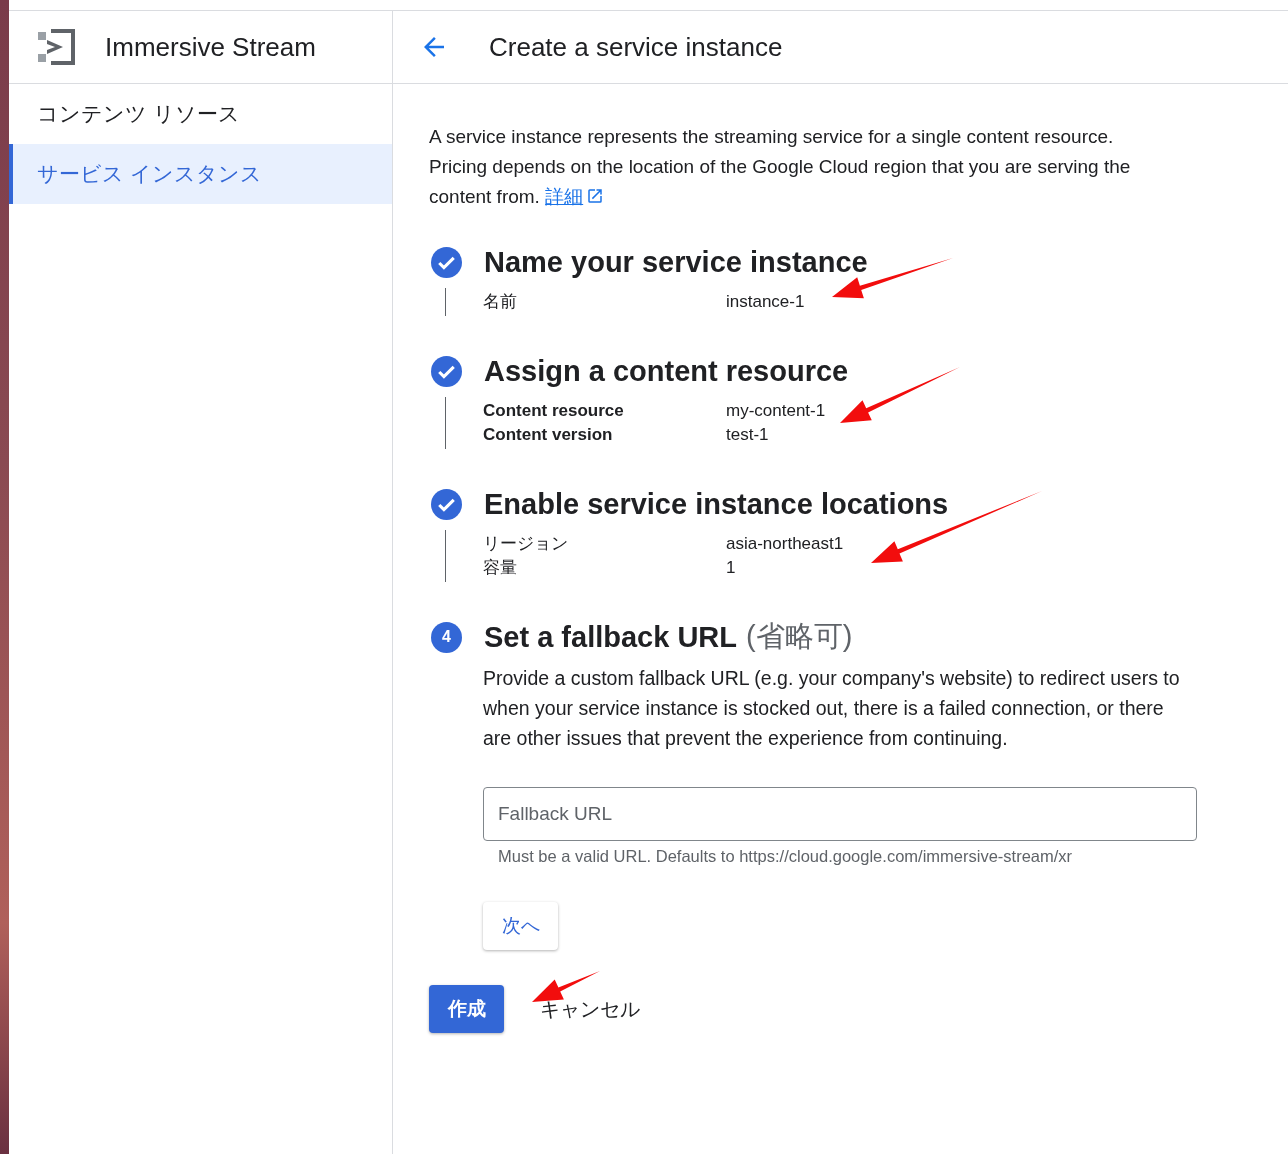  Describe the element at coordinates (200, 174) in the screenshot. I see `sidebar-item: サービス インスタンス` at that location.